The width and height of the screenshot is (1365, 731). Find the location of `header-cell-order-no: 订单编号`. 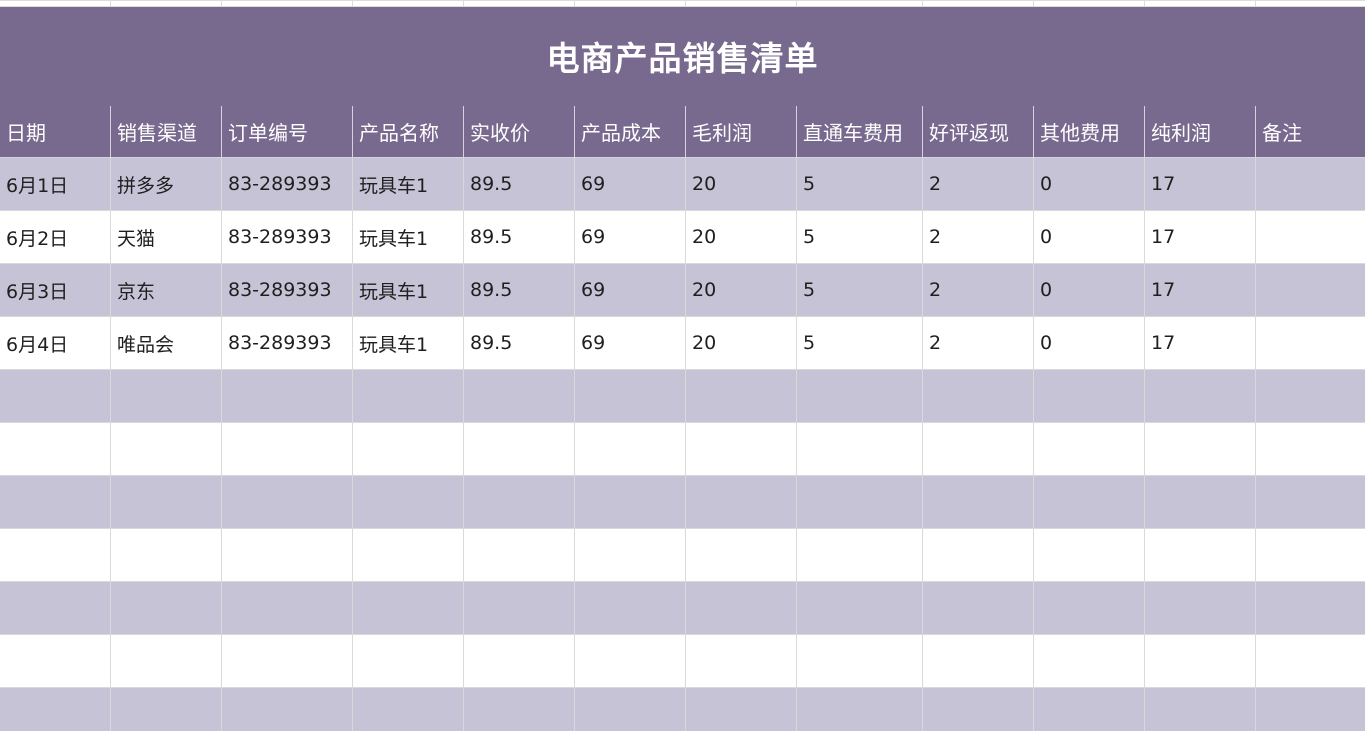

header-cell-order-no: 订单编号 is located at coordinates (287, 131).